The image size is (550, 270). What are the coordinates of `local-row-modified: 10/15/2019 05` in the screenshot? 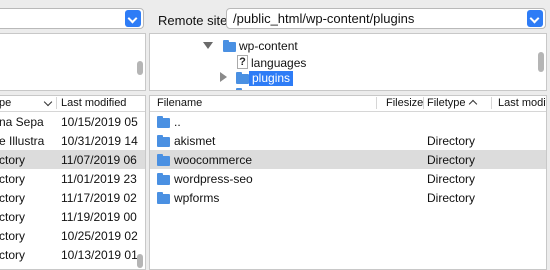 It's located at (99, 122).